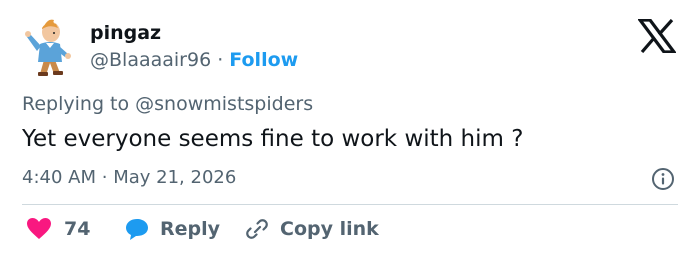  I want to click on author-name: pingaz, so click(125, 33).